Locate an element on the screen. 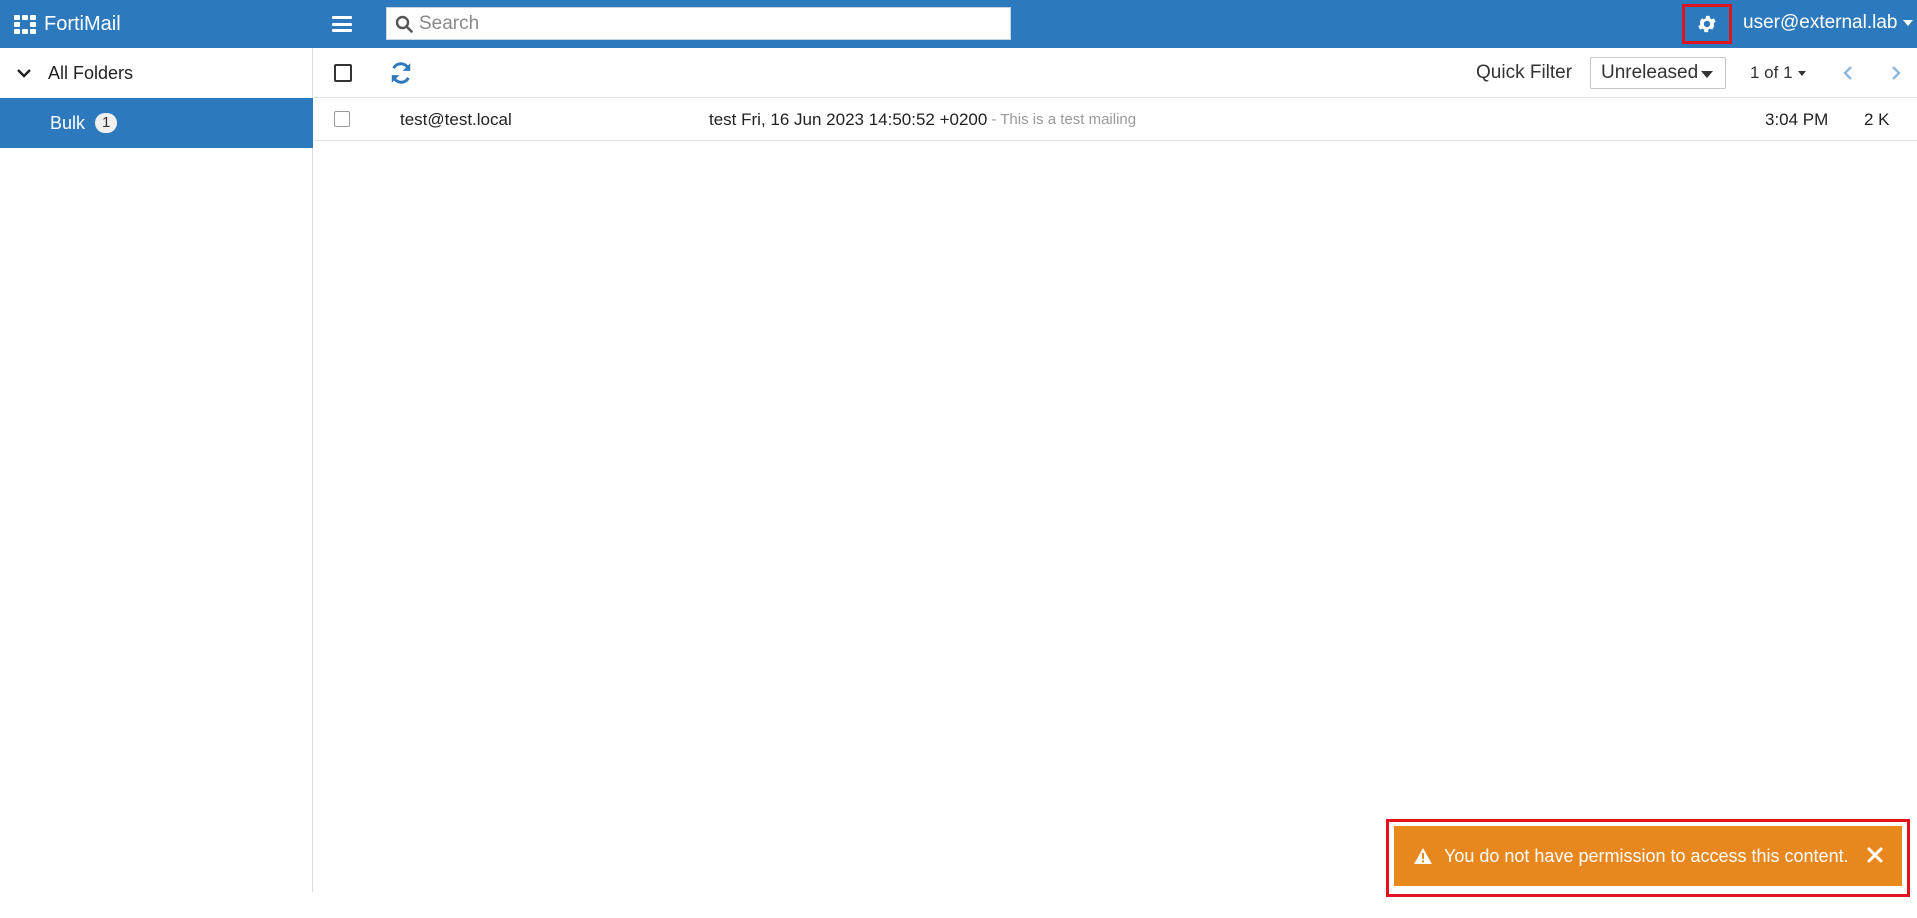 This screenshot has height=918, width=1917. sidebar-item-label: Bulk is located at coordinates (68, 122).